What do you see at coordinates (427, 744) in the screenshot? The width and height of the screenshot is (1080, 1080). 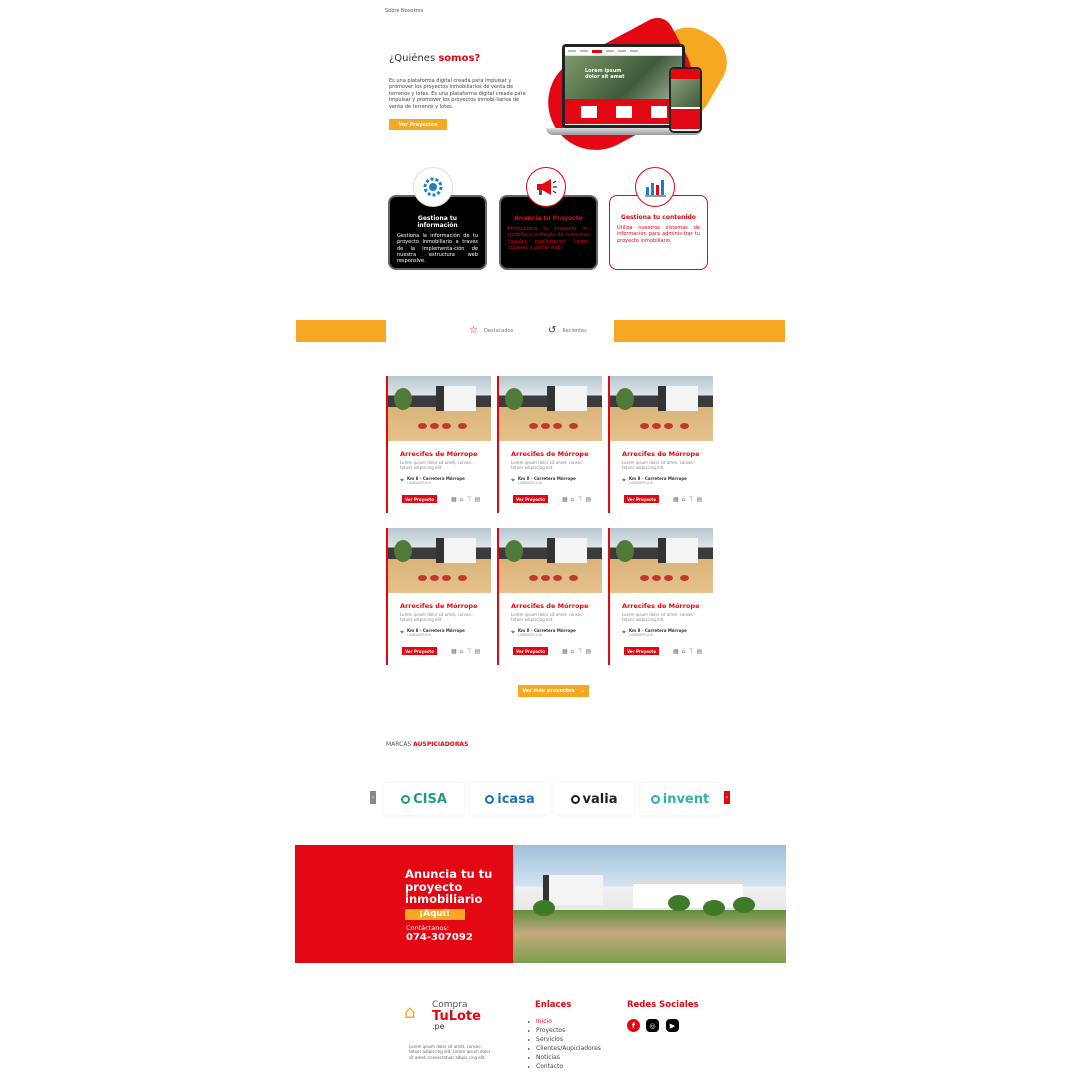 I see `sponsors-title: MARCAS AUSPICIADORAS` at bounding box center [427, 744].